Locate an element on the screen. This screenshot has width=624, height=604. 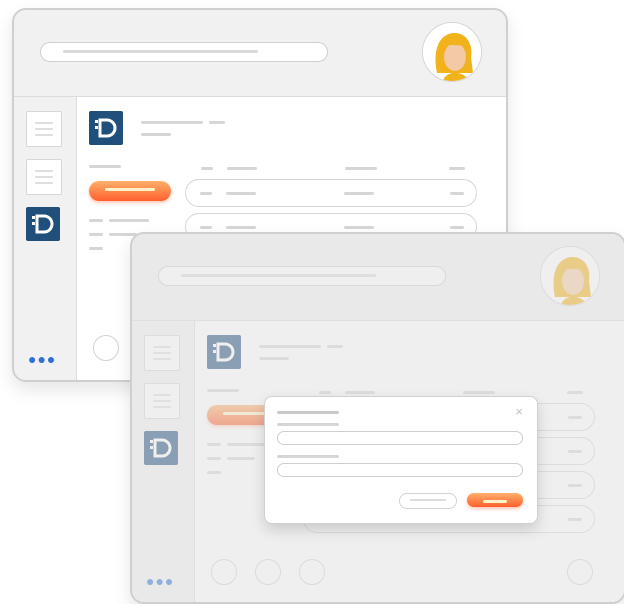
dialog-title-line is located at coordinates (308, 412).